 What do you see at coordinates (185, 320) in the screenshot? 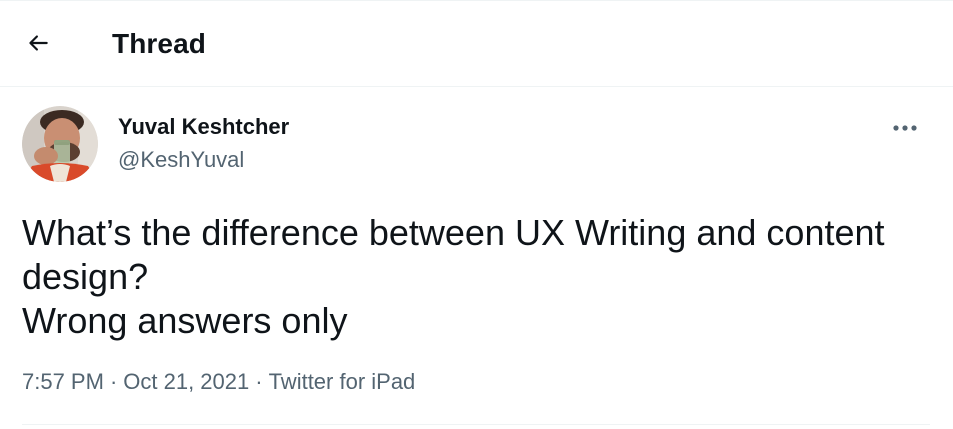
I see `tweet-text-line: Wrong answers only` at bounding box center [185, 320].